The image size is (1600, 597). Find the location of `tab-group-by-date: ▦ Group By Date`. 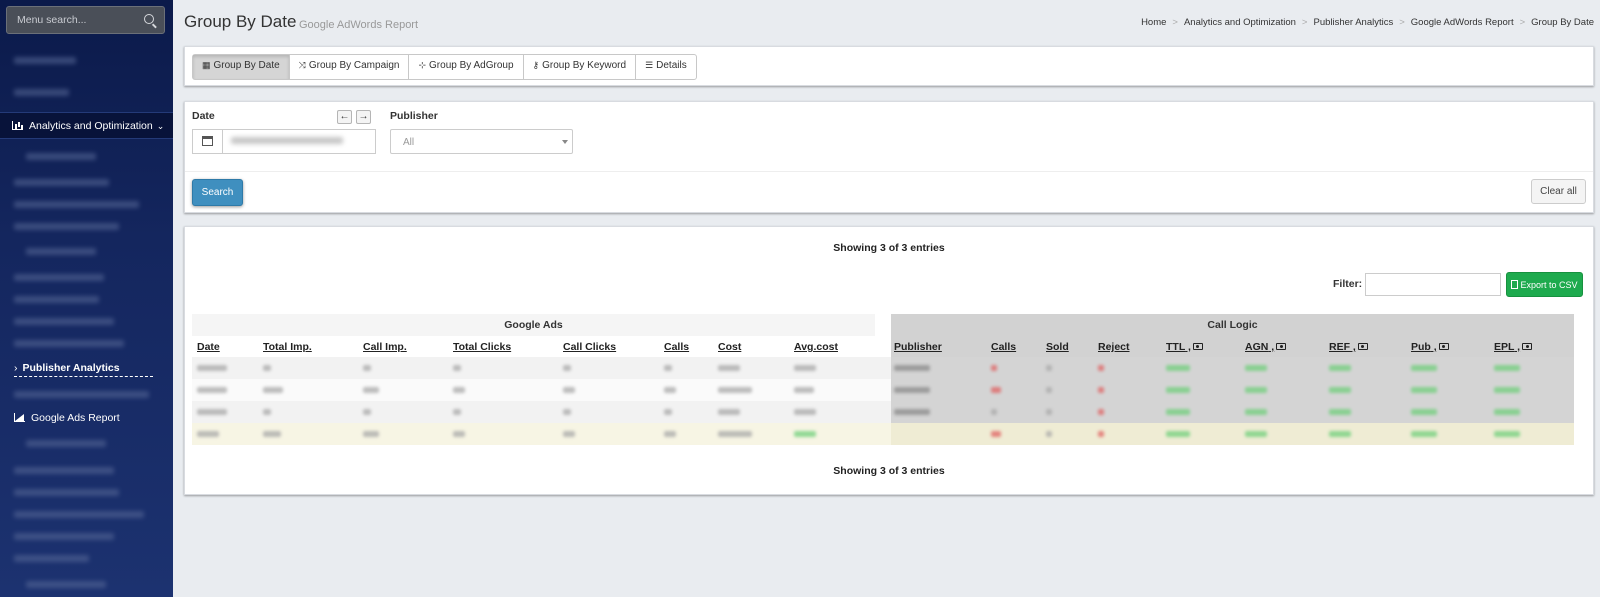

tab-group-by-date: ▦ Group By Date is located at coordinates (241, 67).